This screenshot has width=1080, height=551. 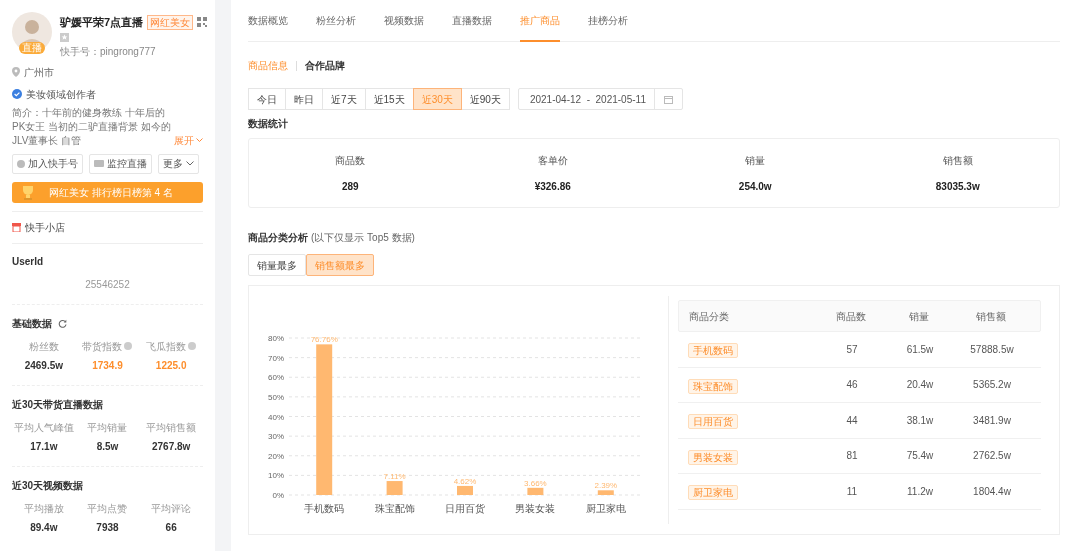 What do you see at coordinates (166, 346) in the screenshot?
I see `stat-label: 飞瓜指数` at bounding box center [166, 346].